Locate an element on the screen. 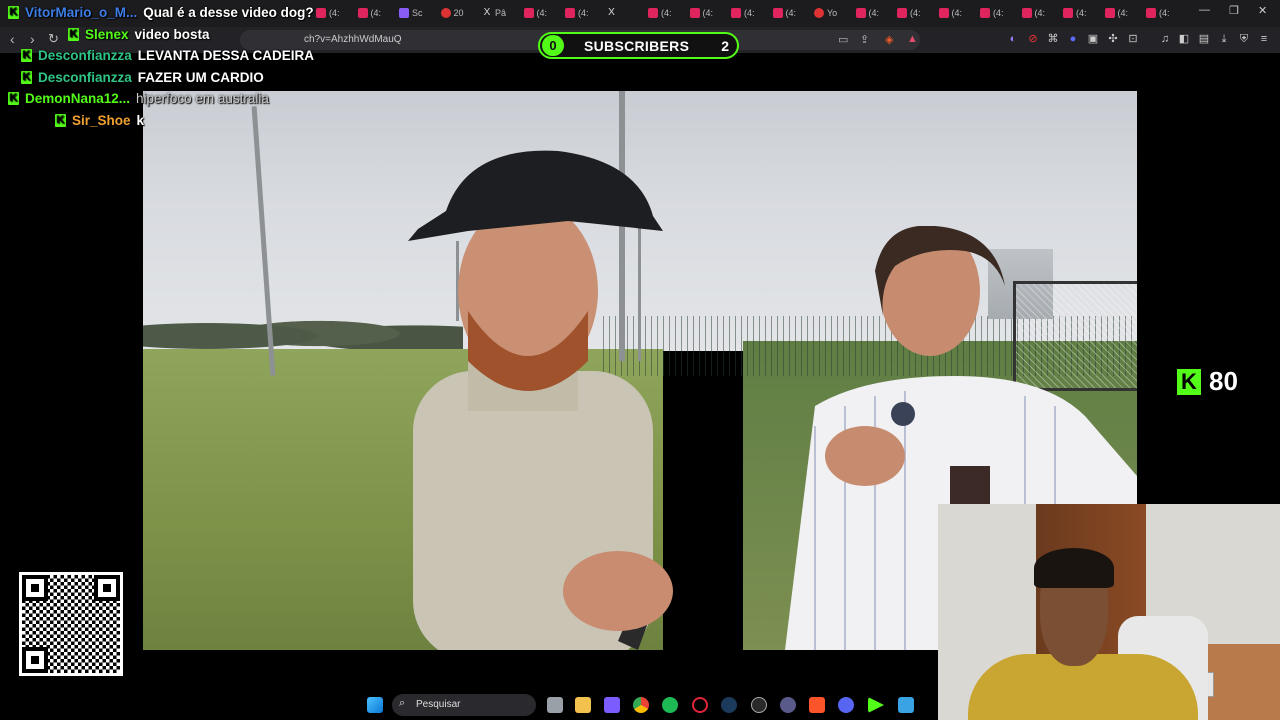 This screenshot has height=720, width=1280. qr-finder-pattern is located at coordinates (35, 588).